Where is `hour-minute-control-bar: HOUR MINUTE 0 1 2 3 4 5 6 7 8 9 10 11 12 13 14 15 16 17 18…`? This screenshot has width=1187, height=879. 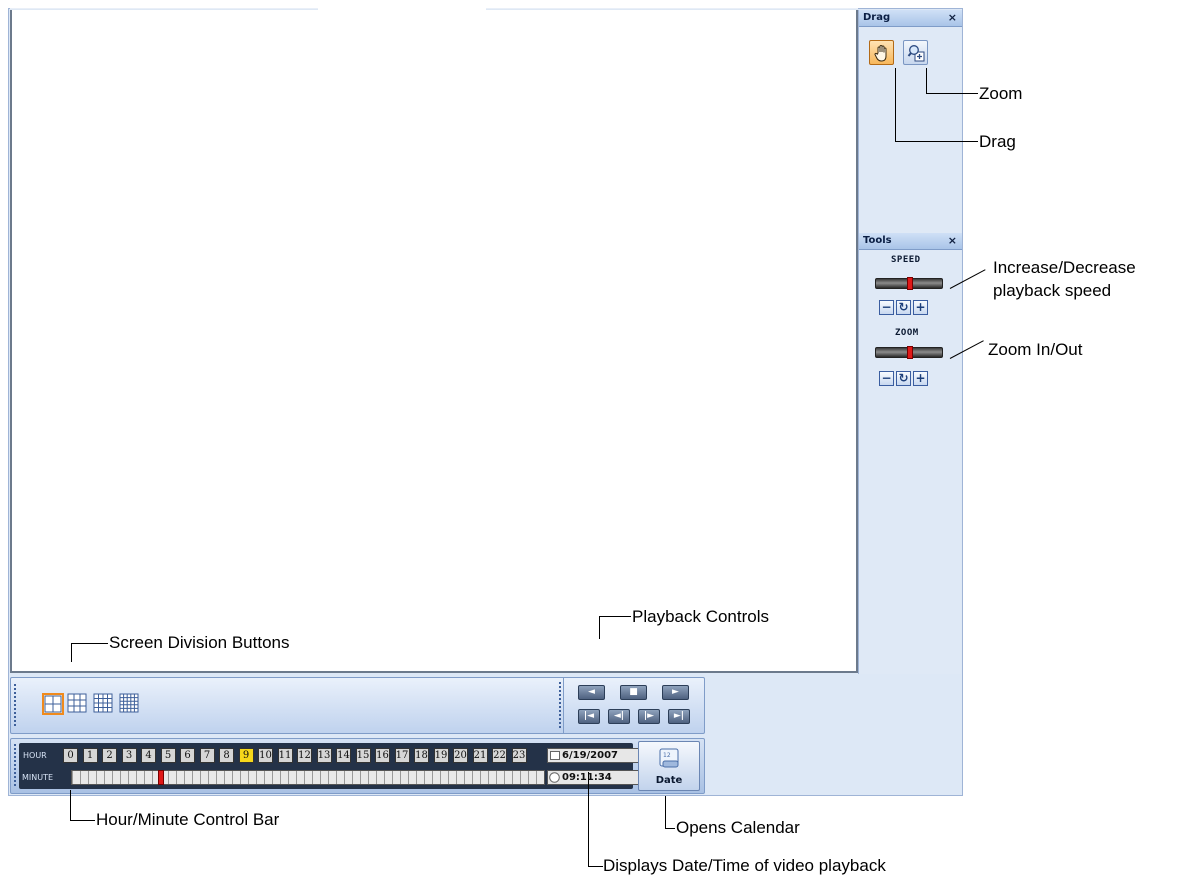
hour-minute-control-bar: HOUR MINUTE 0 1 2 3 4 5 6 7 8 9 10 11 12 13 14 15 16 17 18… is located at coordinates (357, 766).